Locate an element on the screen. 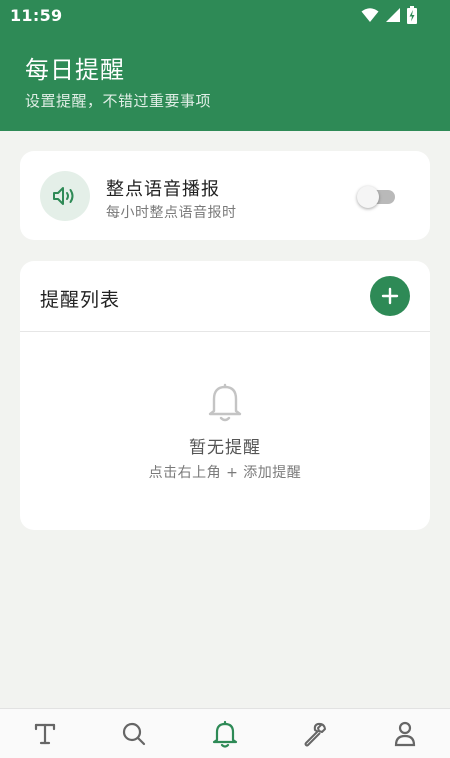  hourly-announcement-title: 整点语音播报 is located at coordinates (163, 189).